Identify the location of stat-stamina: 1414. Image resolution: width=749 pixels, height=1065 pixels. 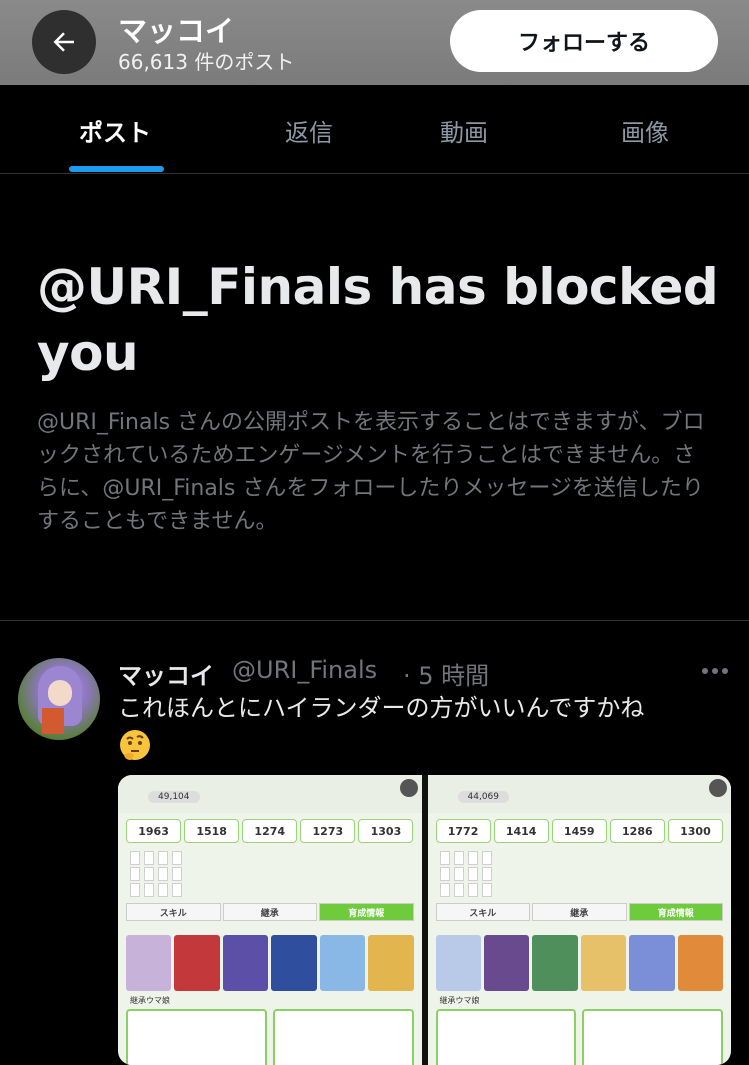
(521, 831).